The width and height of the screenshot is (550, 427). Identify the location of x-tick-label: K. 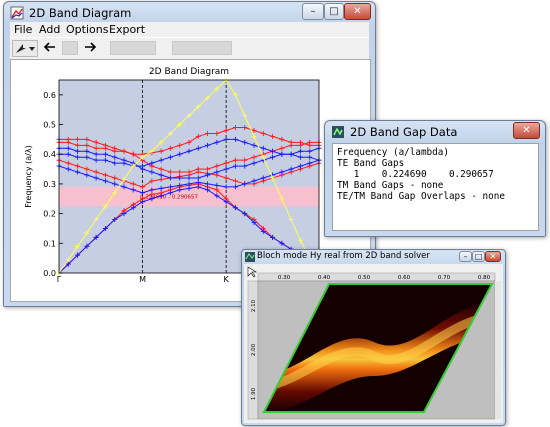
(227, 279).